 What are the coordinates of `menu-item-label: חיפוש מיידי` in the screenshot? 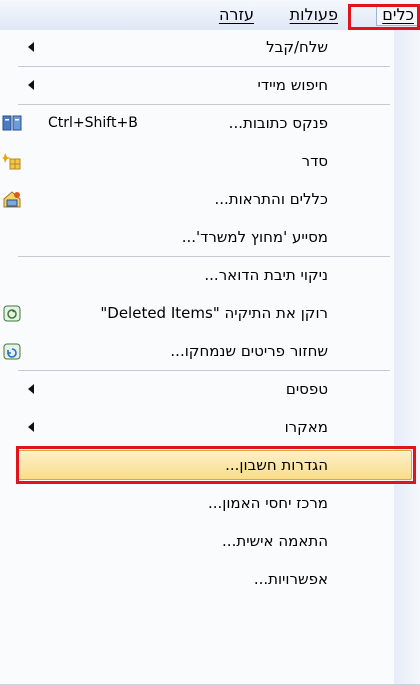 It's located at (292, 85).